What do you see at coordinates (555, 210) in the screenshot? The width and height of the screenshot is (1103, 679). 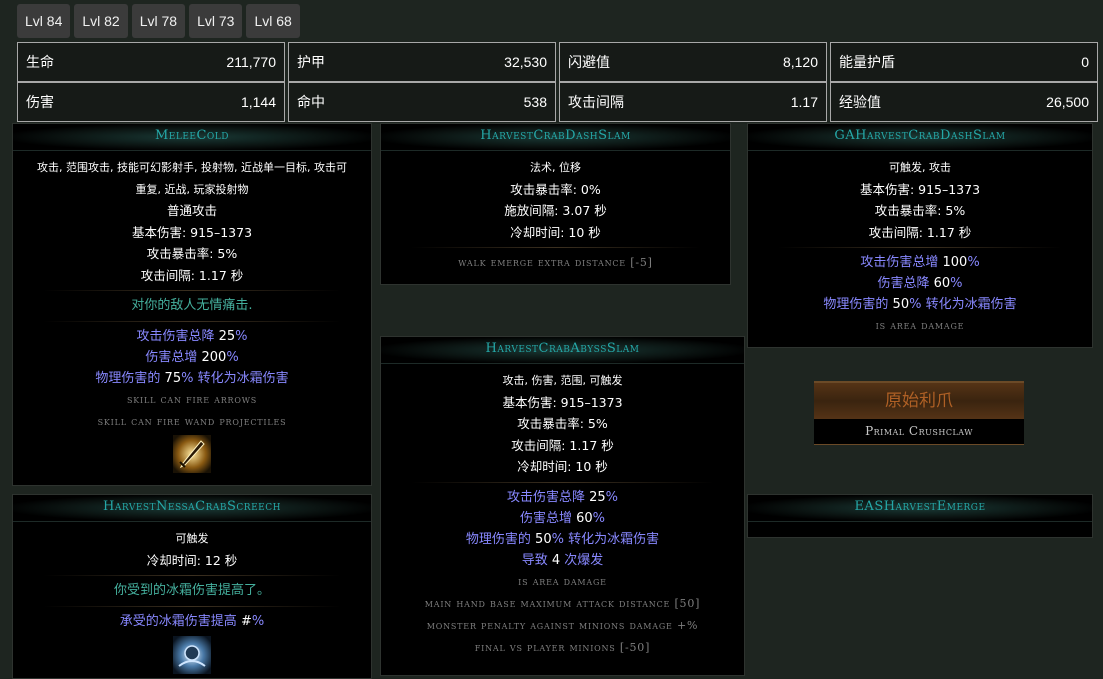 I see `cast-time: 施放间隔: 3.07 秒` at bounding box center [555, 210].